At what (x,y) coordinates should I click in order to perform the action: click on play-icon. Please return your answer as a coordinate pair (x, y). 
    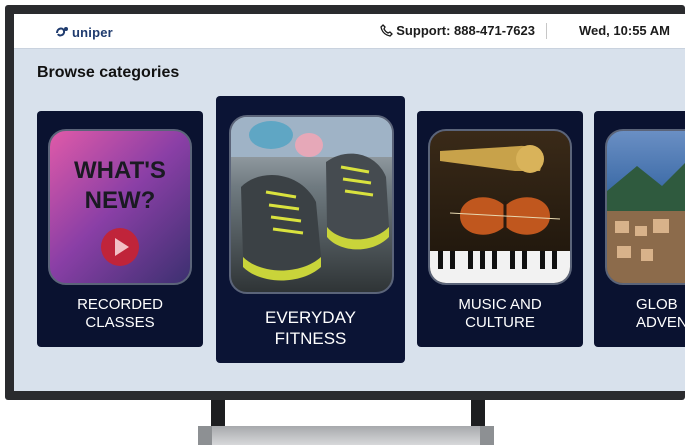
    Looking at the image, I should click on (120, 247).